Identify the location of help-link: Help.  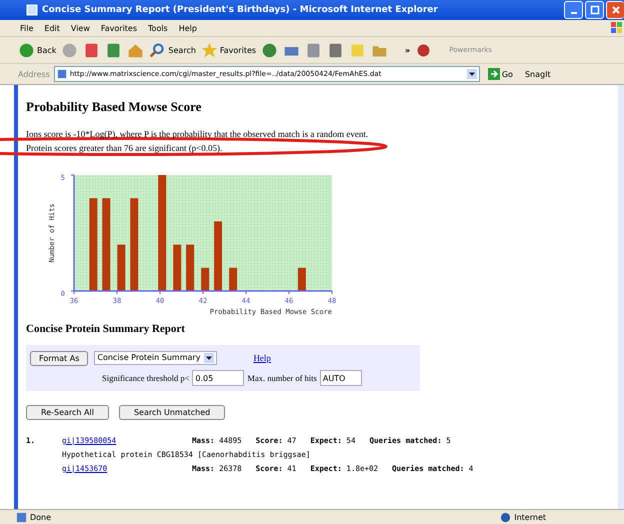
(262, 358).